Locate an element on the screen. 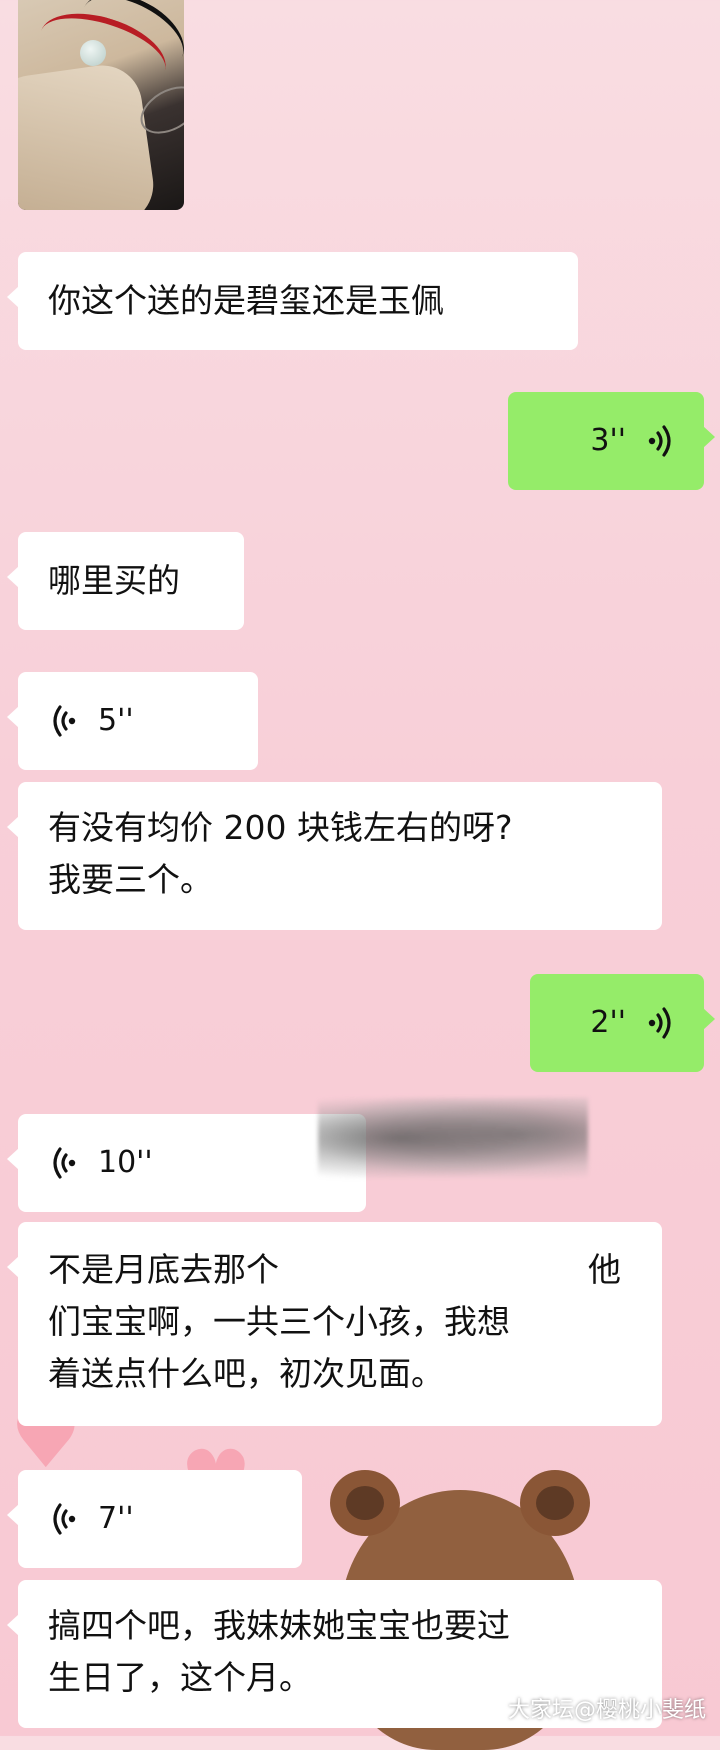  voice-duration: 5'' is located at coordinates (116, 720).